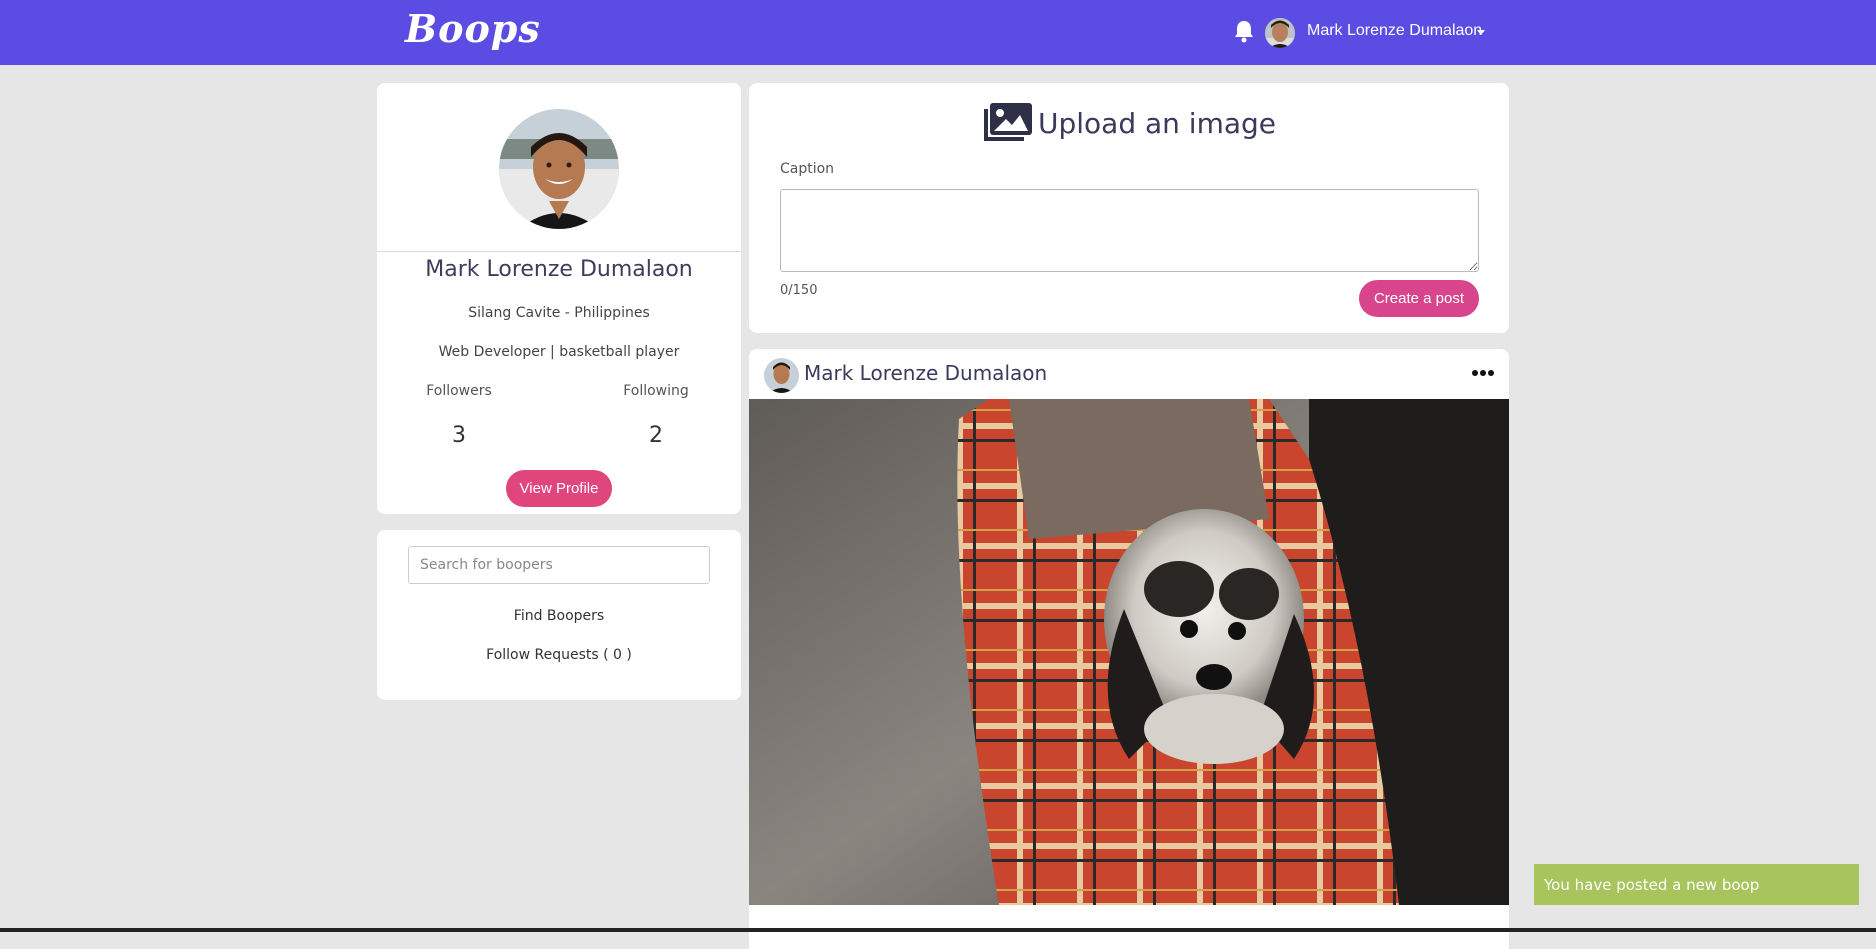  Describe the element at coordinates (1419, 298) in the screenshot. I see `create-post-button: Create a post` at that location.